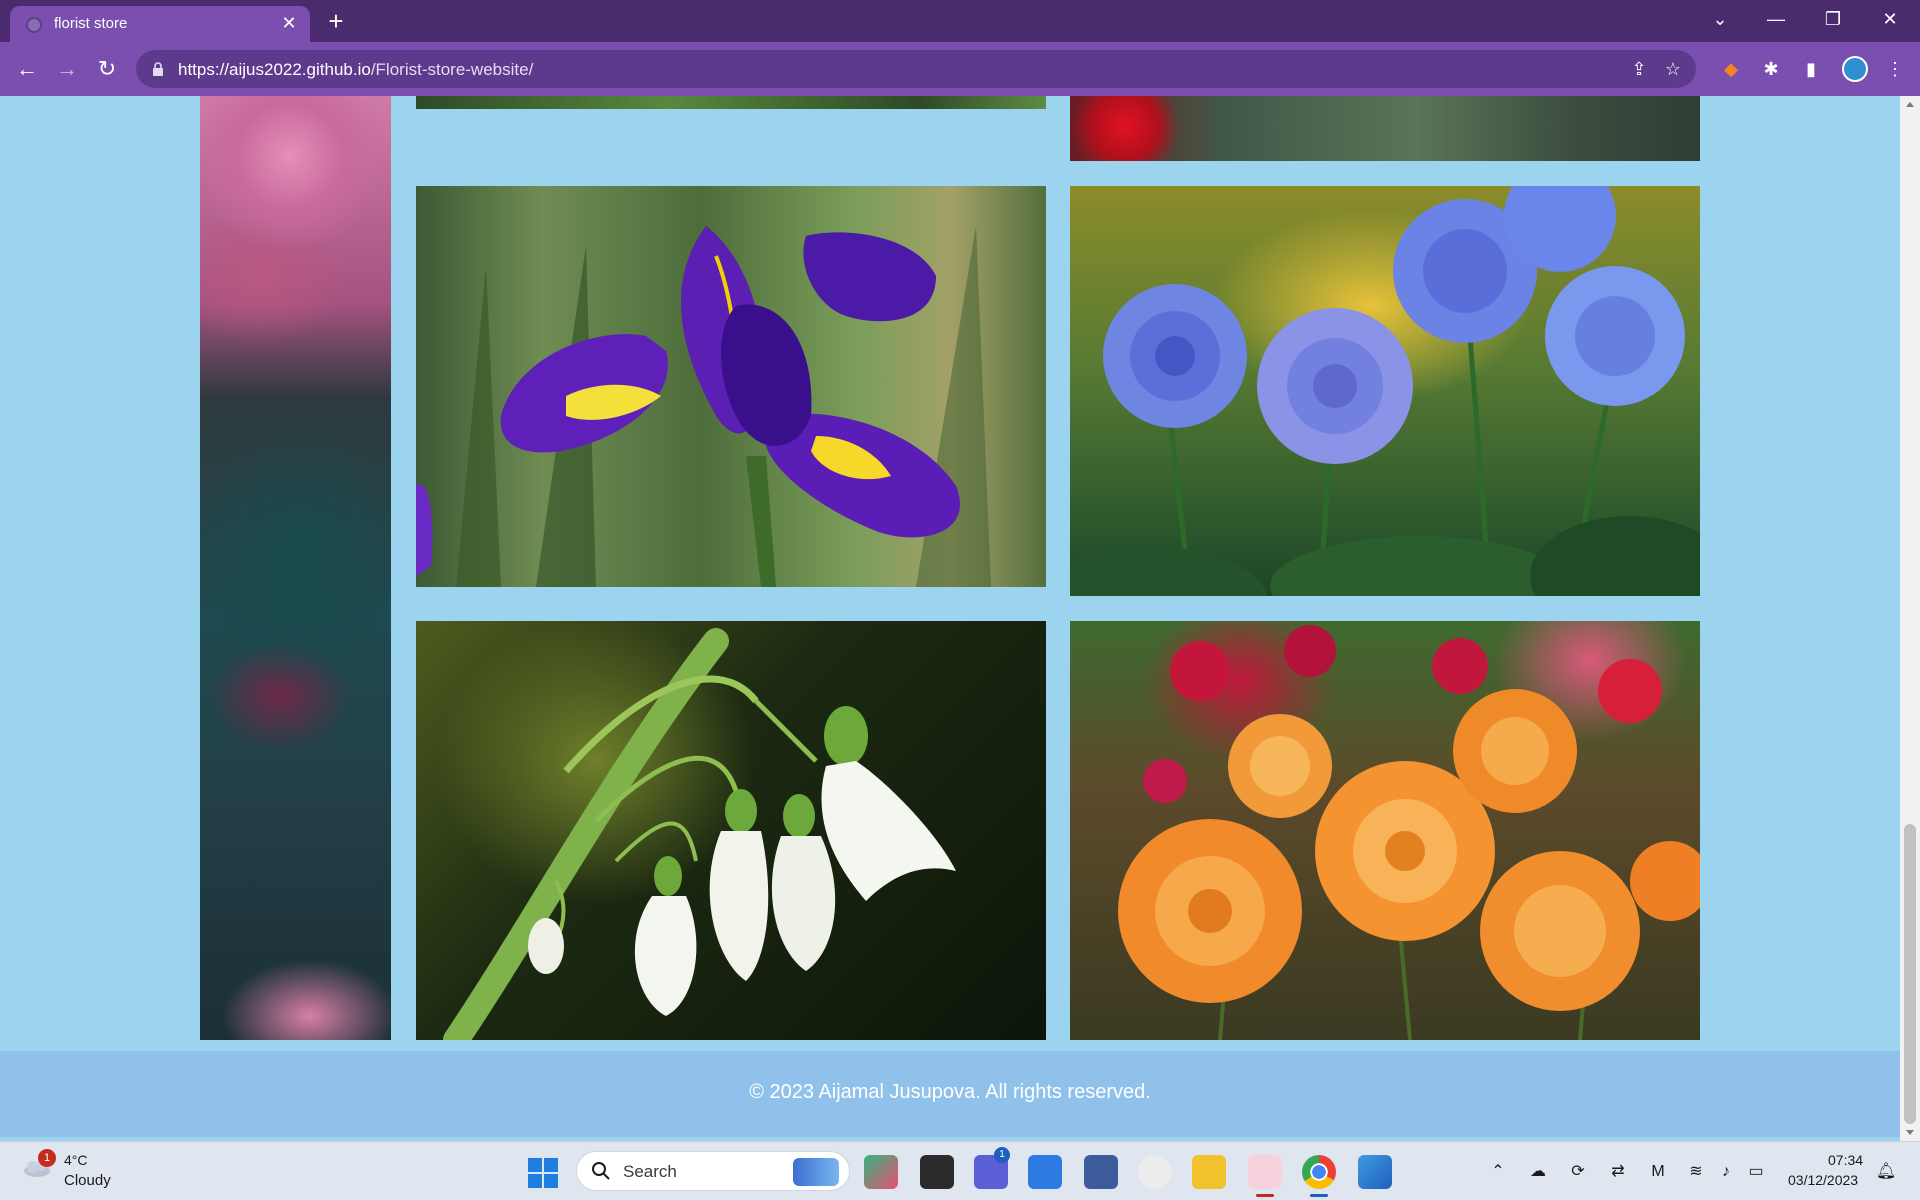  I want to click on windows-start-icon, so click(543, 1173).